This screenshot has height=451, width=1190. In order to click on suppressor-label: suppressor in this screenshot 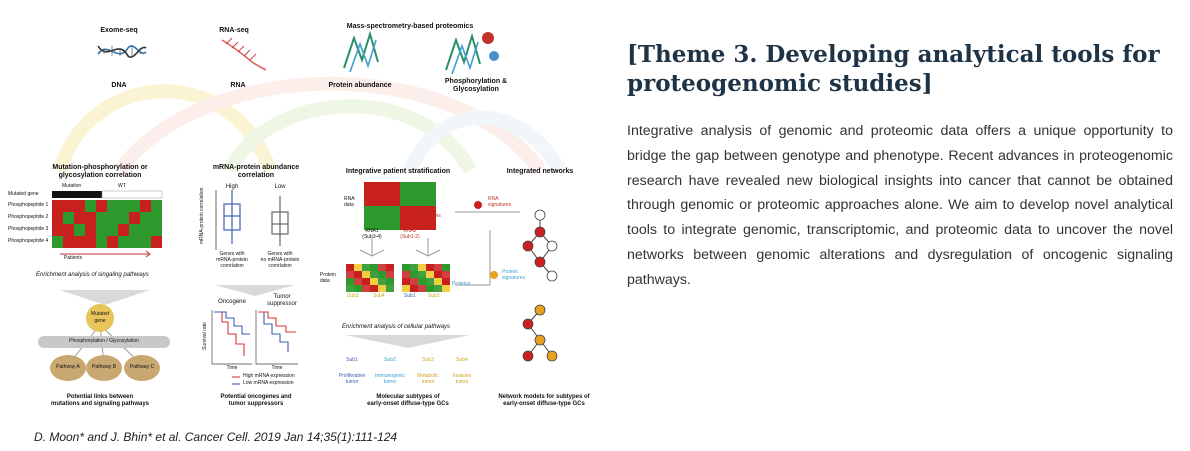, I will do `click(282, 304)`.